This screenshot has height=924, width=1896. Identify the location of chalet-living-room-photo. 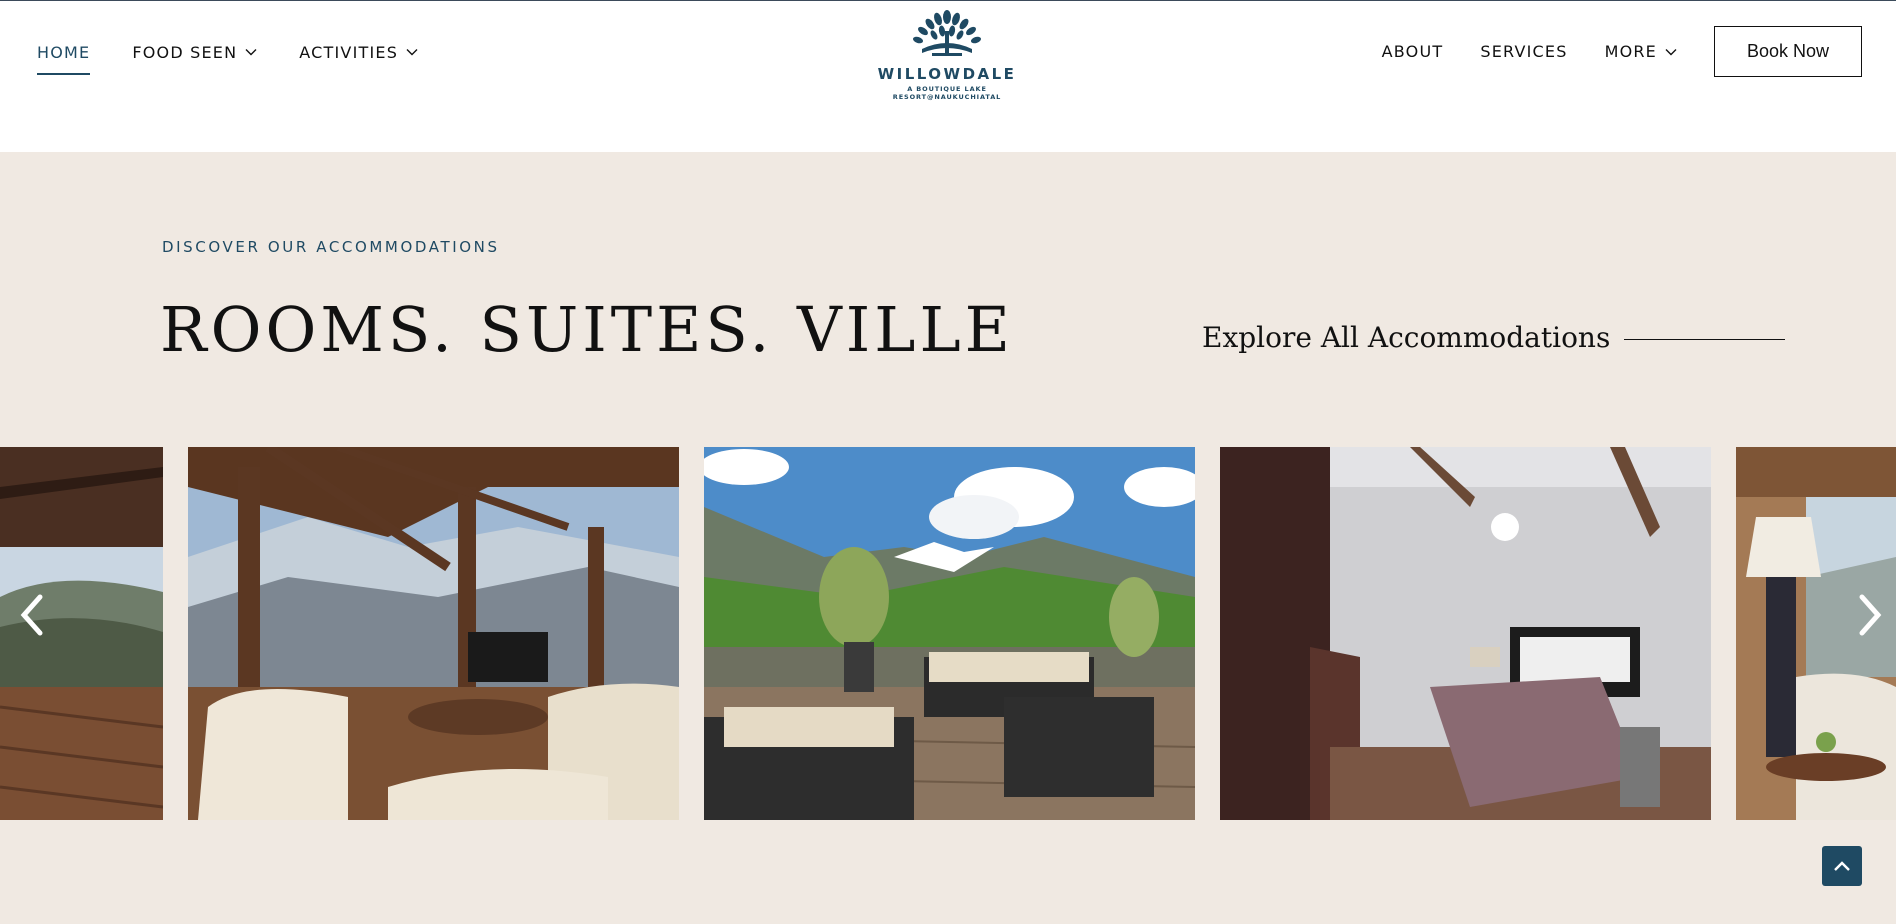
(433, 633).